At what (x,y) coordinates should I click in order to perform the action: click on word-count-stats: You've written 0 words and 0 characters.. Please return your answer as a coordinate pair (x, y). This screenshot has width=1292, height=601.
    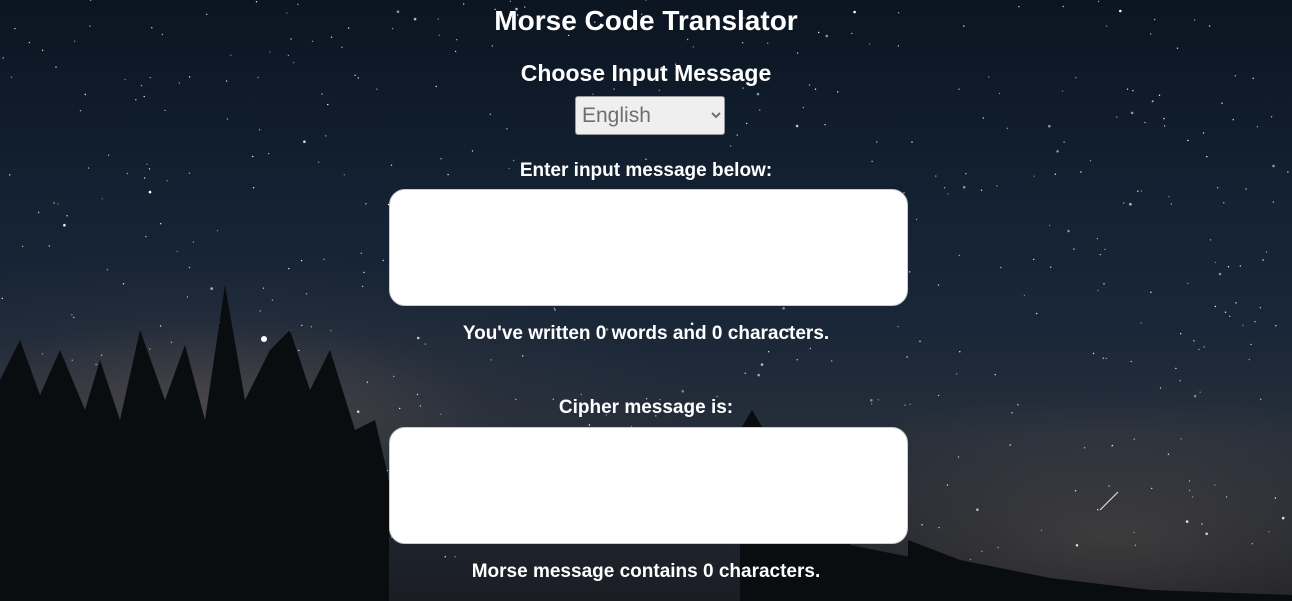
    Looking at the image, I should click on (646, 333).